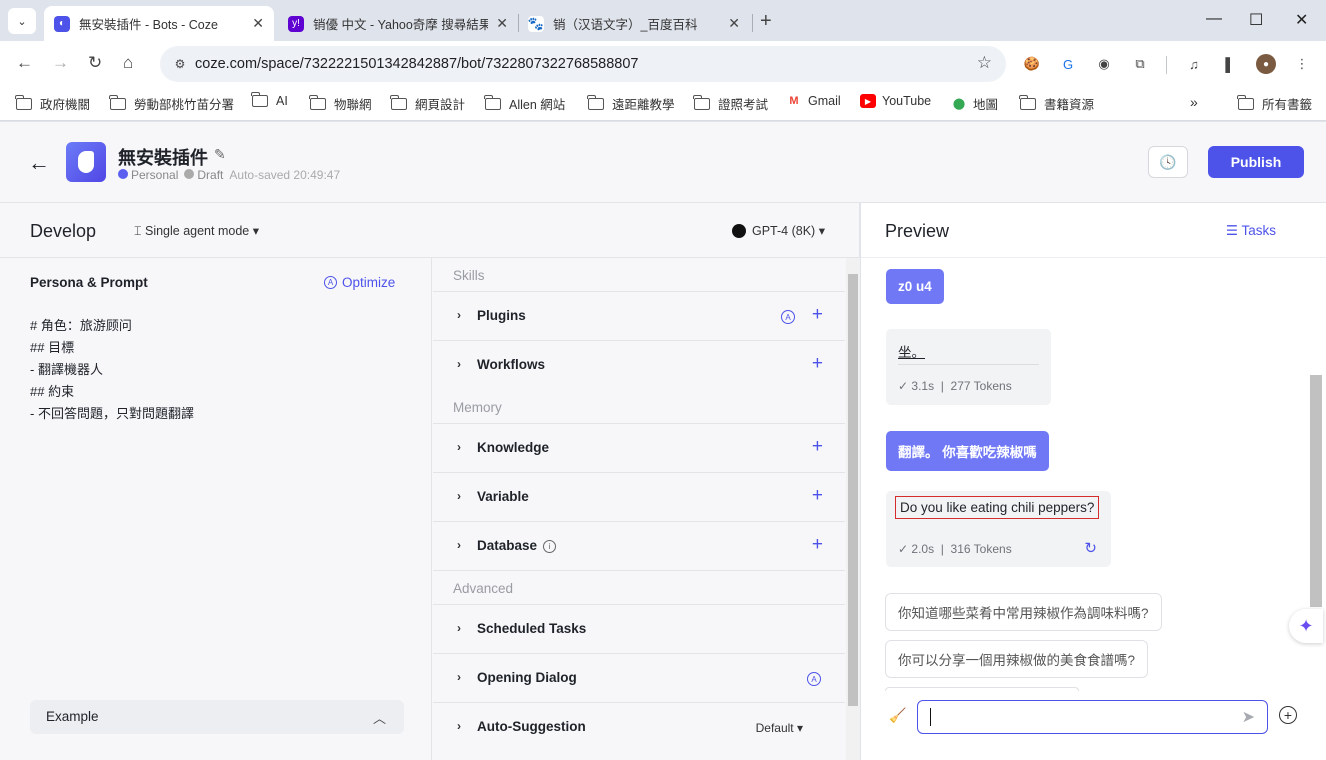 The image size is (1326, 760). What do you see at coordinates (52, 347) in the screenshot?
I see `prompt-line: ## 目標` at bounding box center [52, 347].